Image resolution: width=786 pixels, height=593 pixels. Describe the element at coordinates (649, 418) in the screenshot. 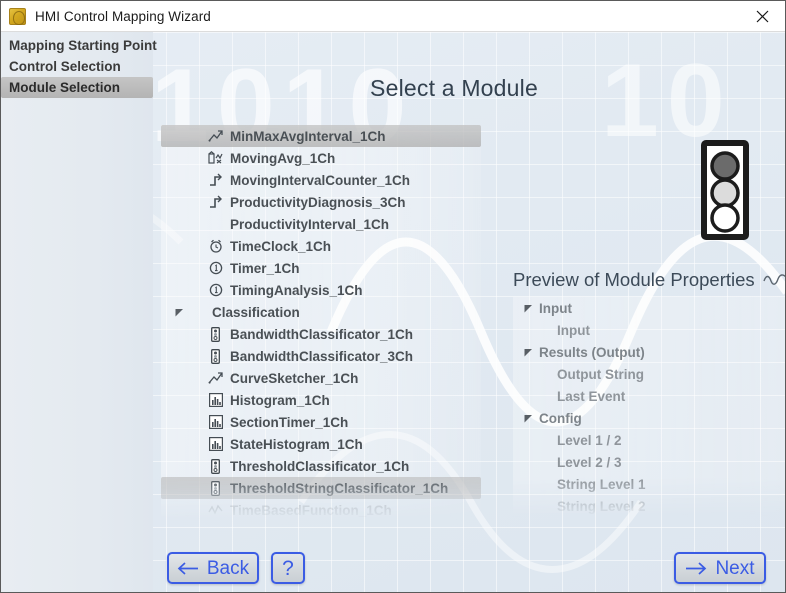

I see `preview-group-row: Config` at that location.